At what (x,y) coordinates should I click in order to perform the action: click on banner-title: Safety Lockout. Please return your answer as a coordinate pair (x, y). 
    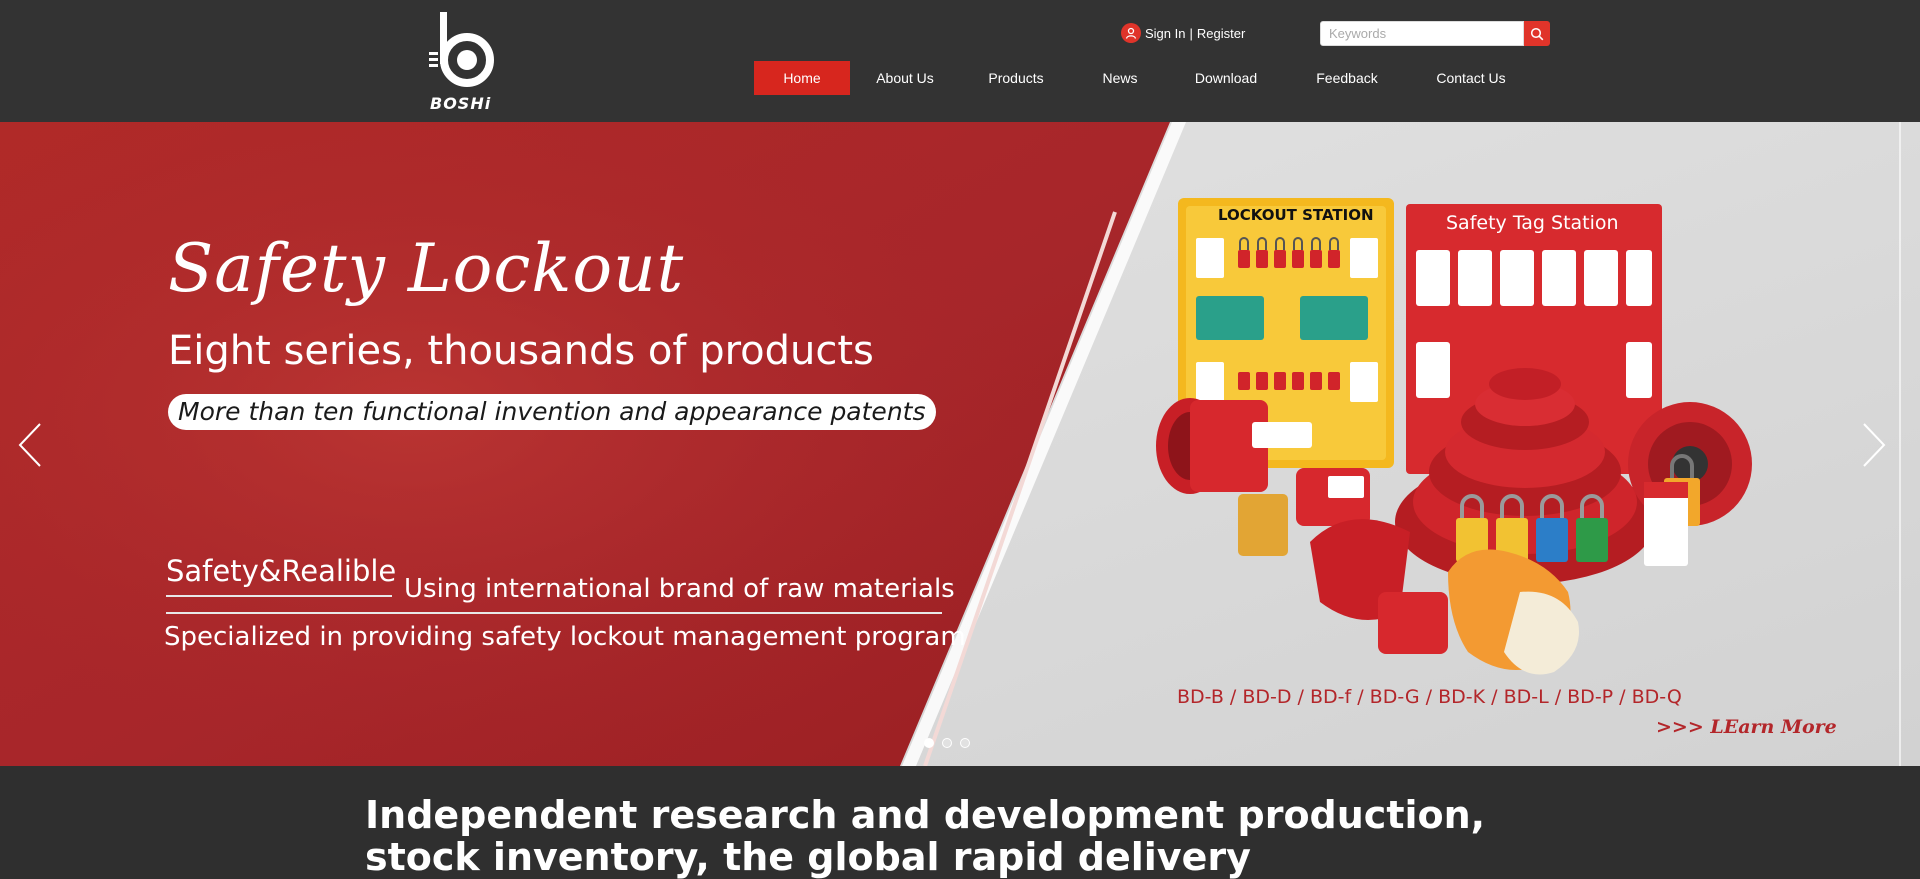
    Looking at the image, I should click on (426, 268).